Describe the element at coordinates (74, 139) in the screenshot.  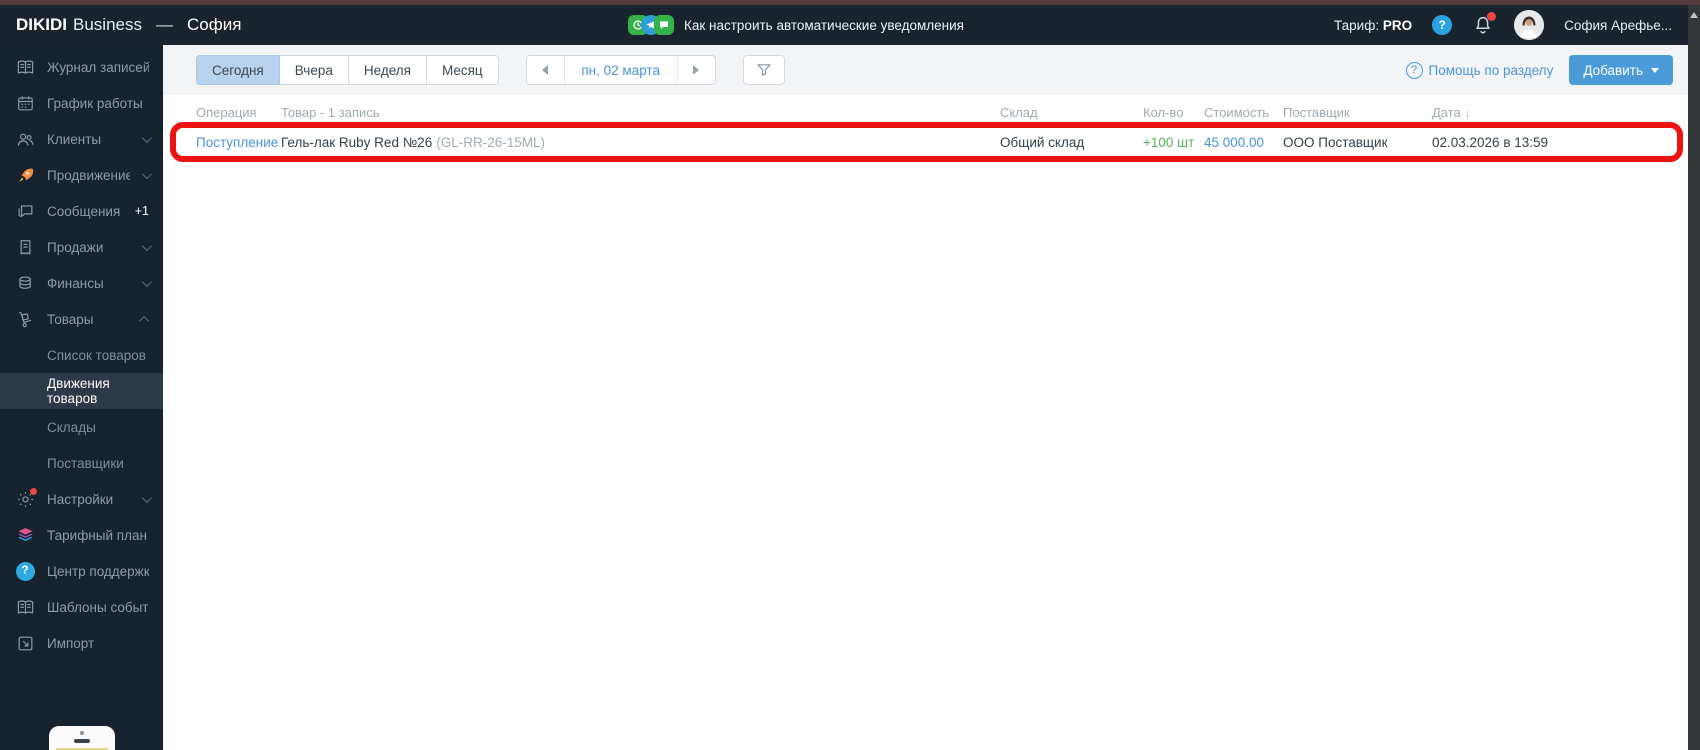
I see `sidebar-item-label: Клиенты` at that location.